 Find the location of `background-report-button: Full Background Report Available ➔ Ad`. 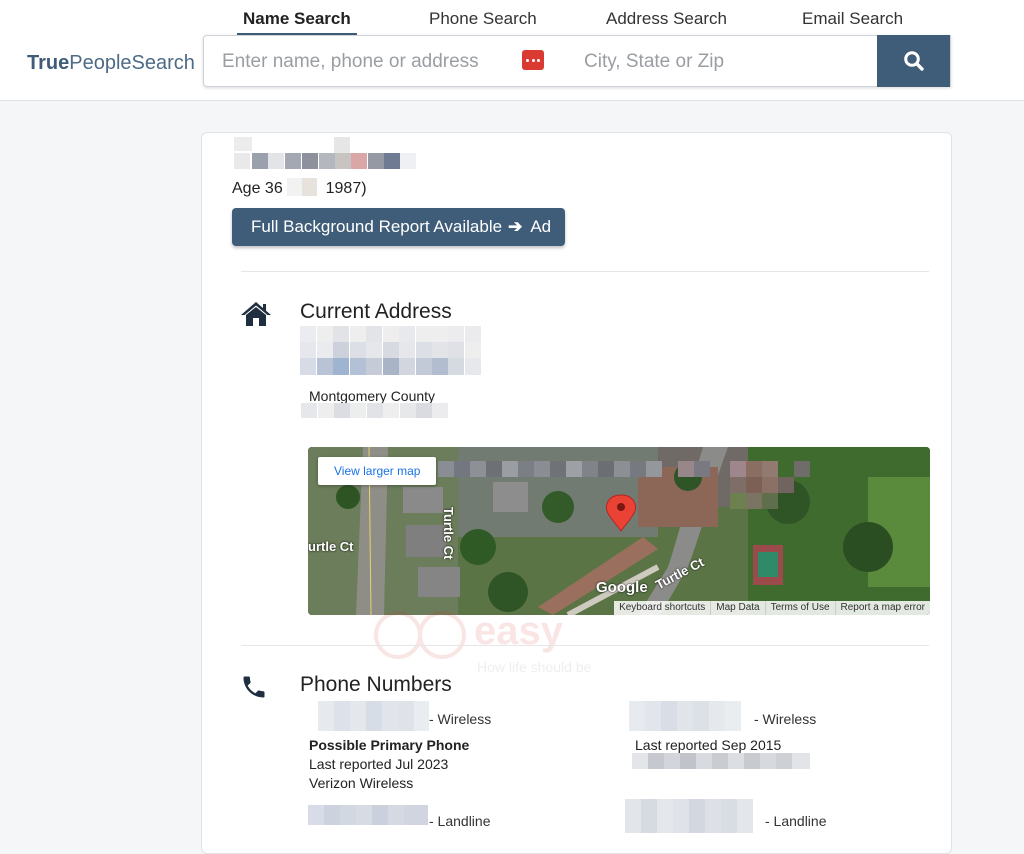

background-report-button: Full Background Report Available ➔ Ad is located at coordinates (398, 227).